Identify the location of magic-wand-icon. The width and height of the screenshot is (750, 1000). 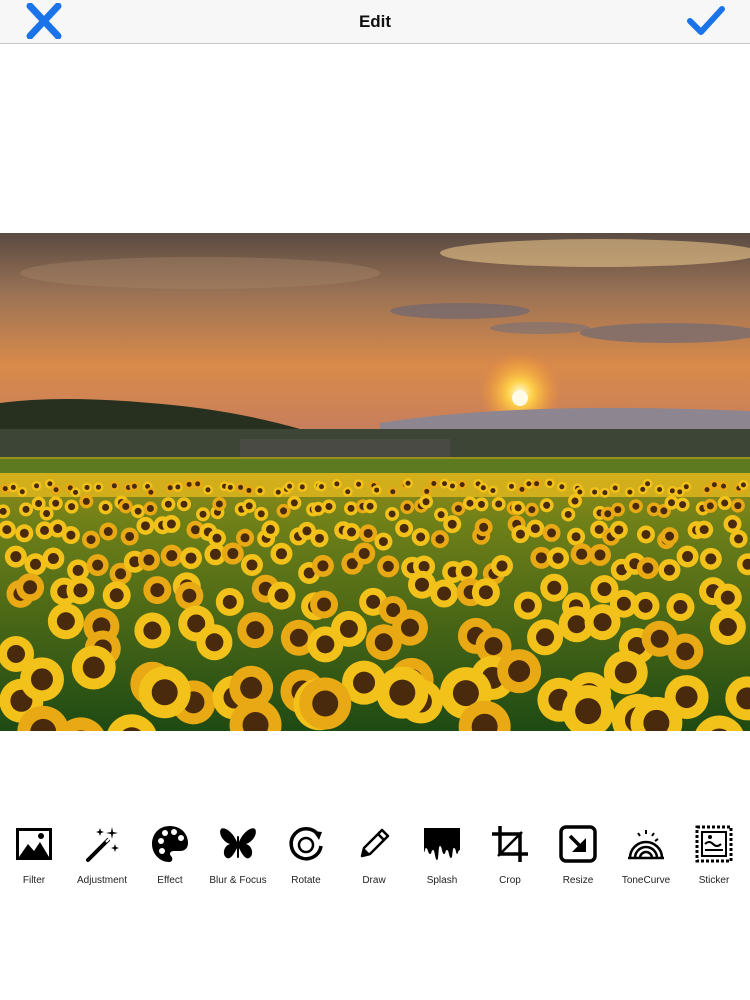
(102, 844).